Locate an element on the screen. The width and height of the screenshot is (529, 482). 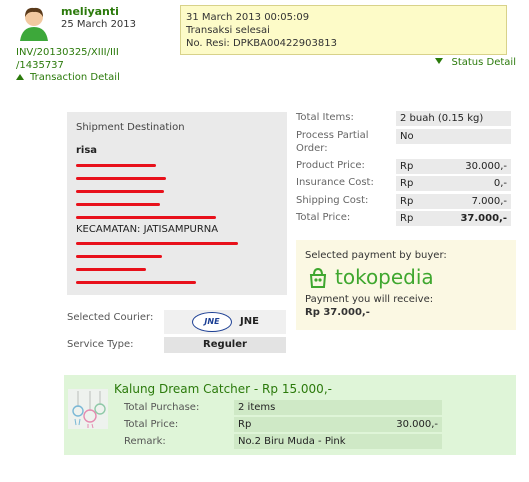
service-type-label: Service Type: is located at coordinates (100, 344).